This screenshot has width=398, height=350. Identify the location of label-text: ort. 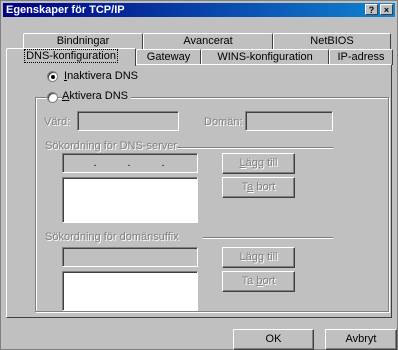
(269, 281).